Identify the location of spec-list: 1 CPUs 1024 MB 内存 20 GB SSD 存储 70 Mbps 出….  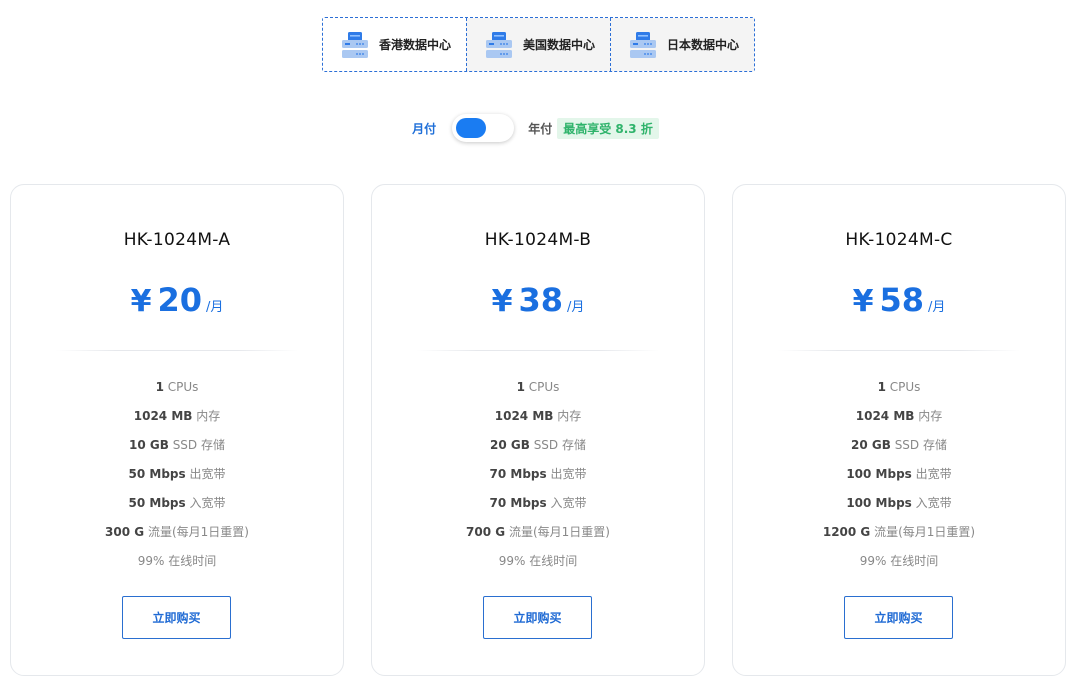
(538, 480).